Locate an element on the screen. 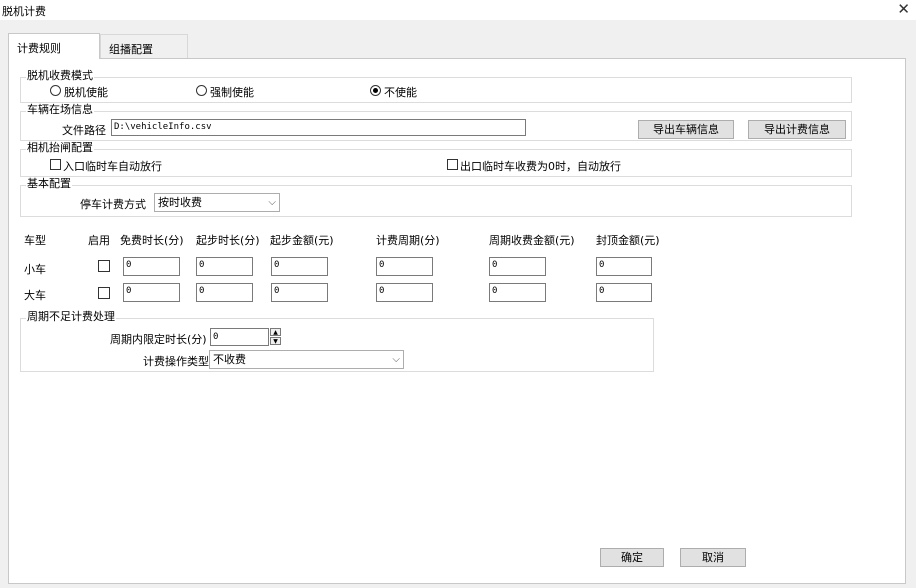 The image size is (916, 588). parking-mode-select: 按时收费 ⌵ is located at coordinates (217, 202).